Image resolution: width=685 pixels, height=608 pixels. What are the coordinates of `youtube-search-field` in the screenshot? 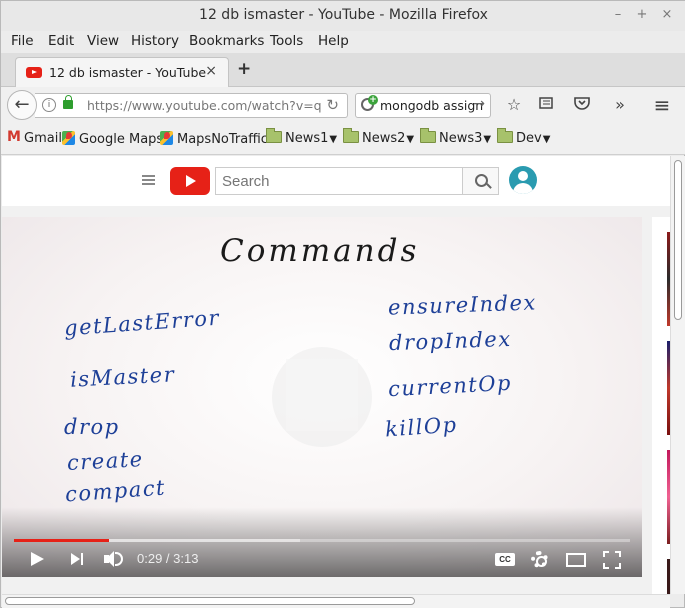 It's located at (339, 181).